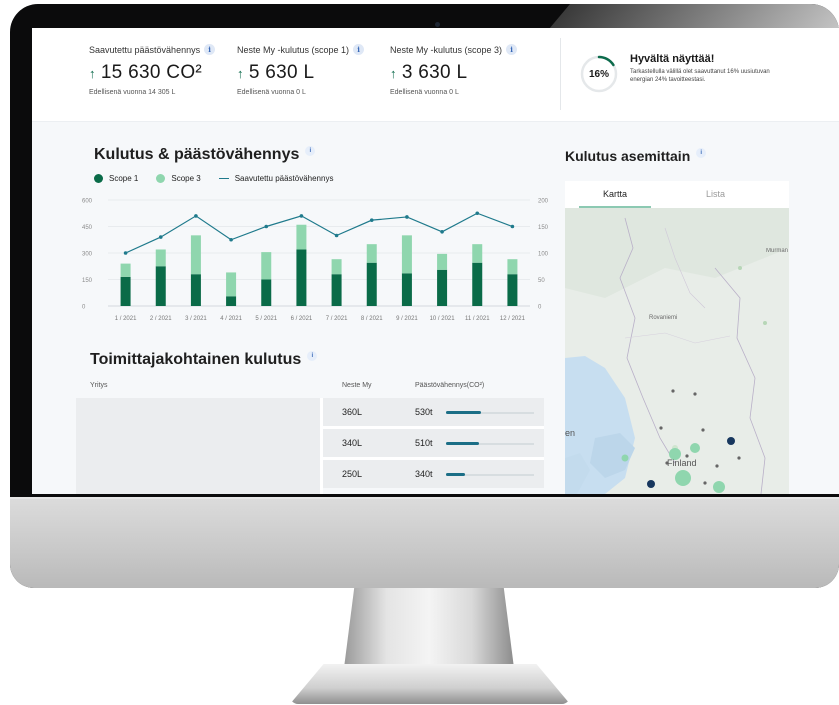 This screenshot has height=705, width=839. I want to click on map-label-rovaniemi: Rovaniemi, so click(663, 318).